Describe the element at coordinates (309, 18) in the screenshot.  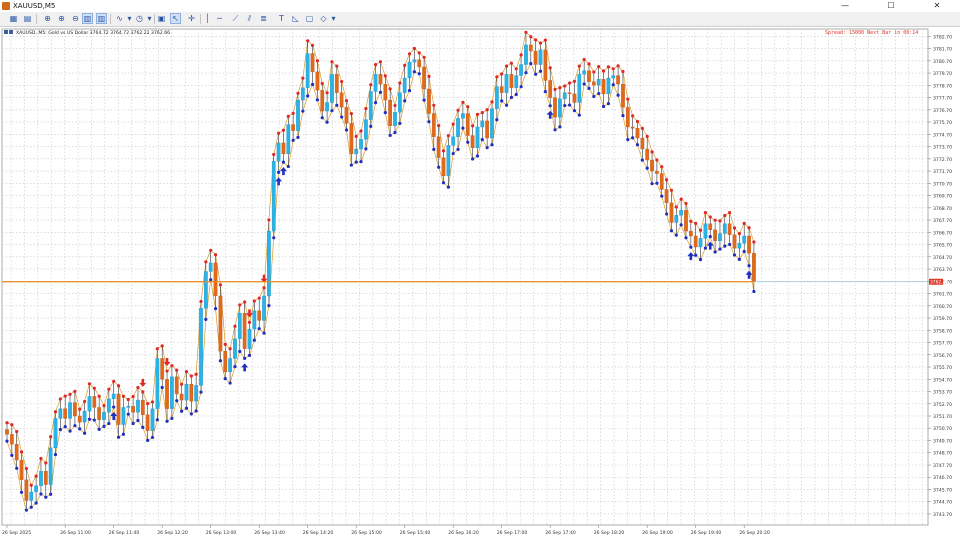
I see `rectangle-icon: ▢` at that location.